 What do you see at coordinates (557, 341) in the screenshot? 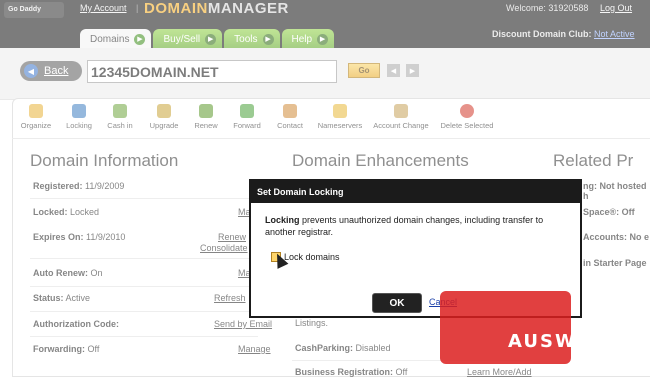
I see `watermark-text: AUSWEB` at bounding box center [557, 341].